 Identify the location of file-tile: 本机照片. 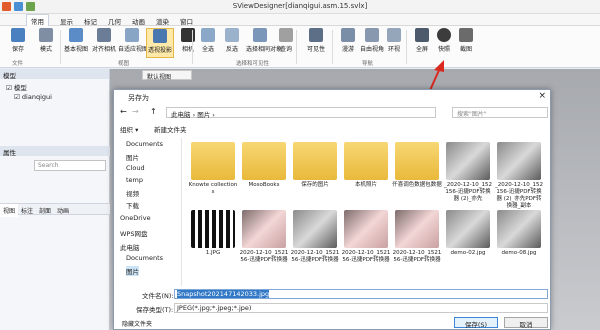
(366, 173).